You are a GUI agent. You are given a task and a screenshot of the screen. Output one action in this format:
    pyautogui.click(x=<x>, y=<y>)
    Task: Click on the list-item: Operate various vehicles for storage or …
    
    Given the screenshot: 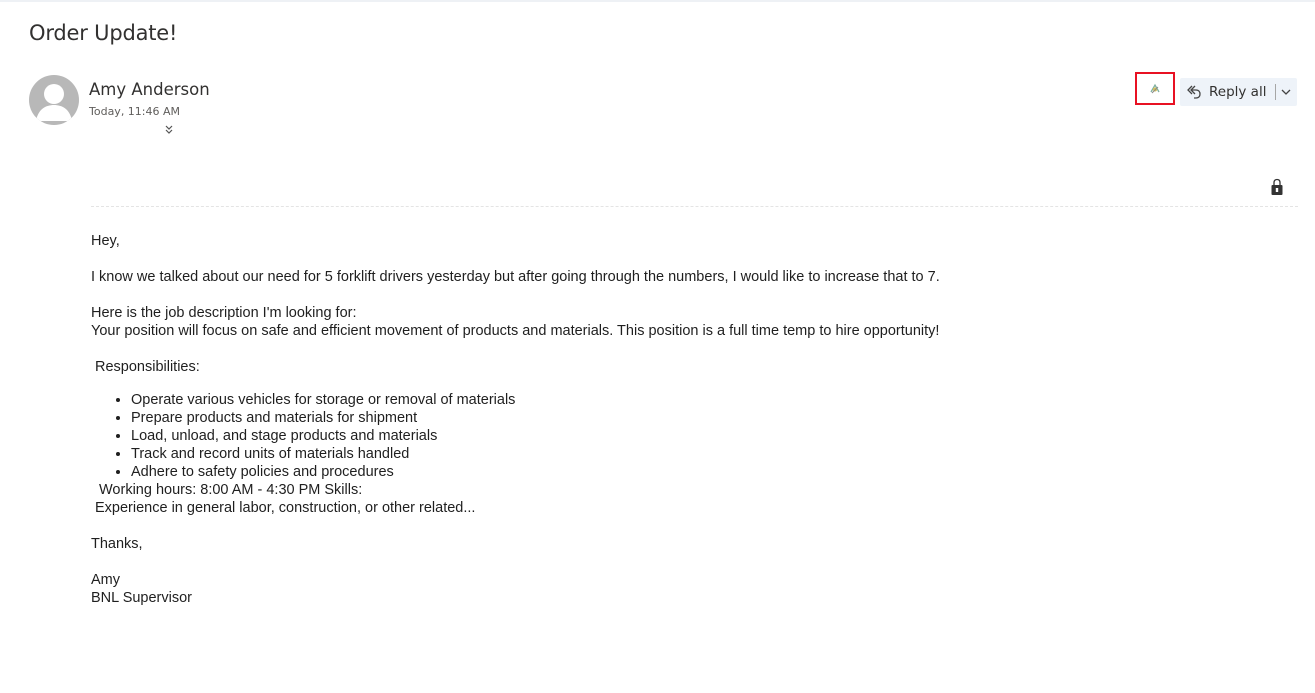 What is the action you would take?
    pyautogui.click(x=661, y=400)
    